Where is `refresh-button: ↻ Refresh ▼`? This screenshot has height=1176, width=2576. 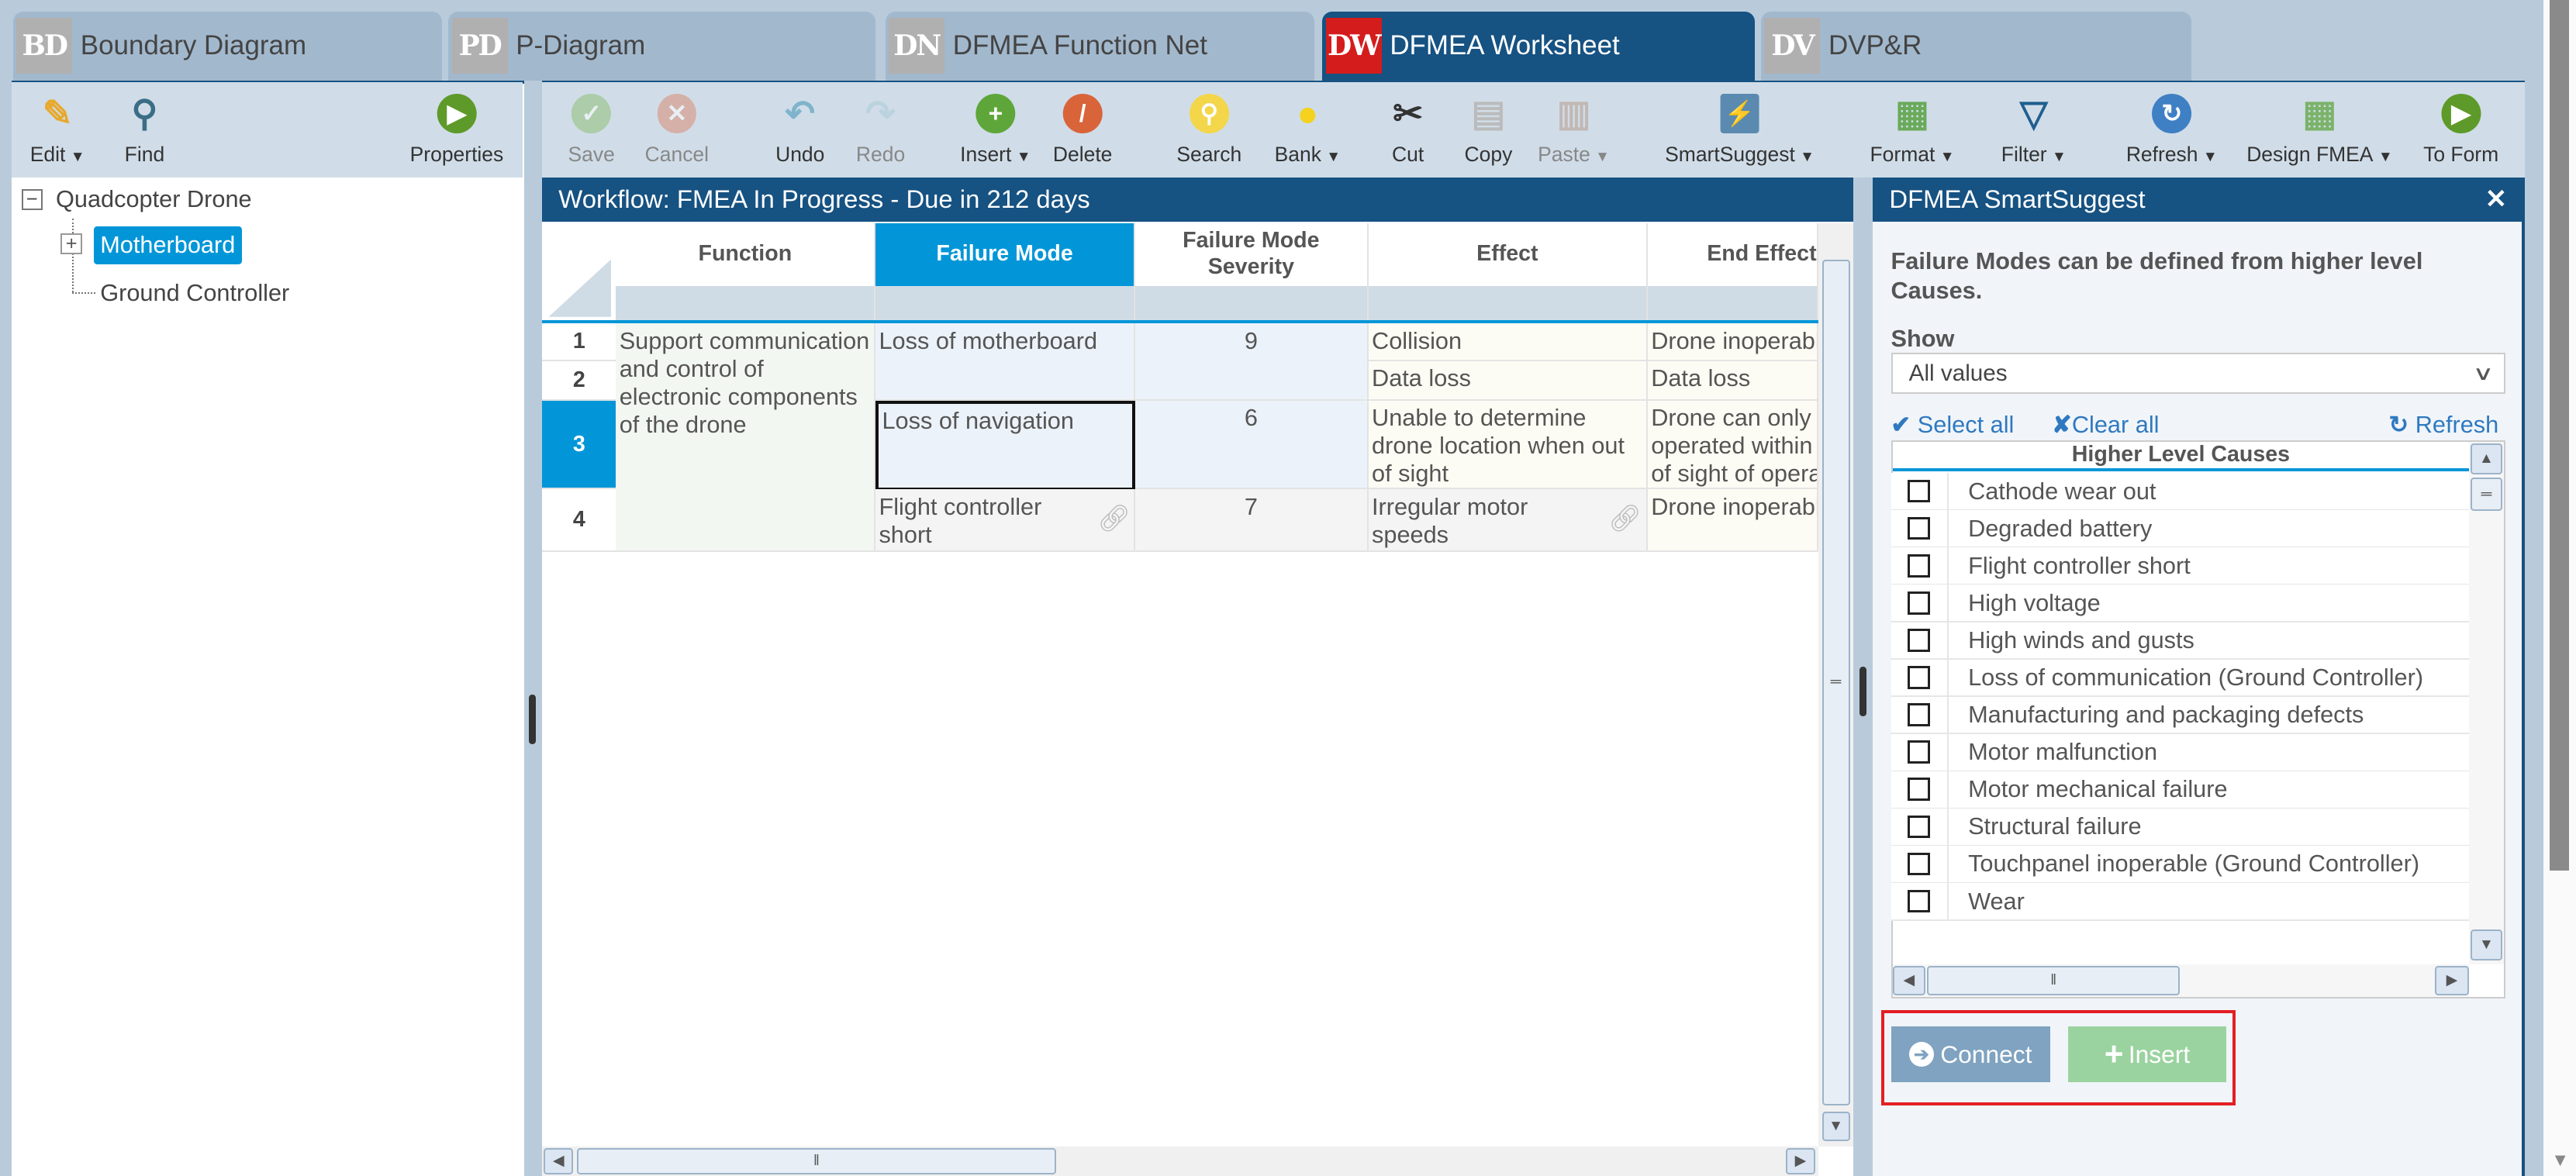 refresh-button: ↻ Refresh ▼ is located at coordinates (2172, 130).